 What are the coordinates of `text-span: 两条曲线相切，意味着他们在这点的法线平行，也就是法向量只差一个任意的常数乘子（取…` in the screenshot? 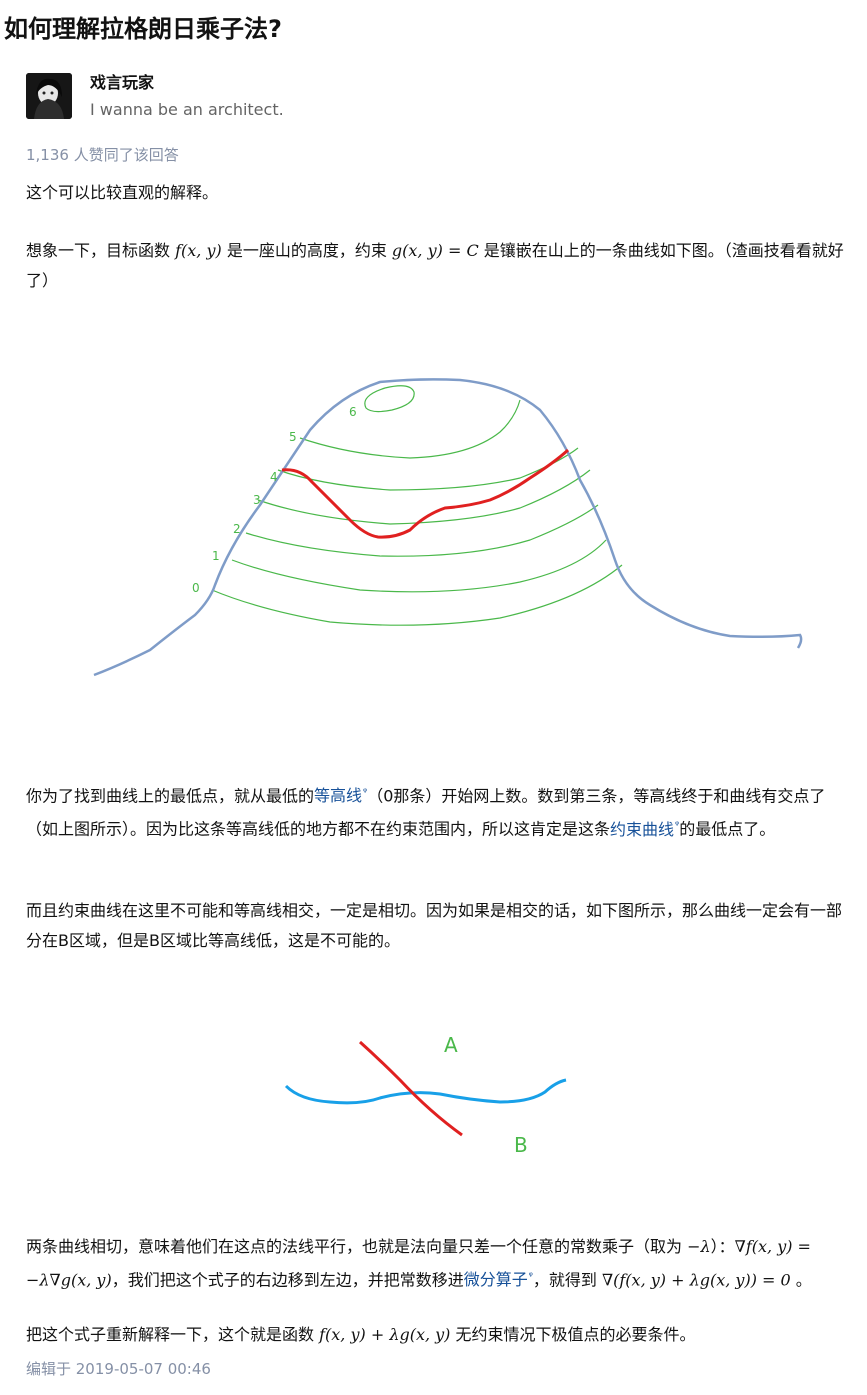 It's located at (357, 1246).